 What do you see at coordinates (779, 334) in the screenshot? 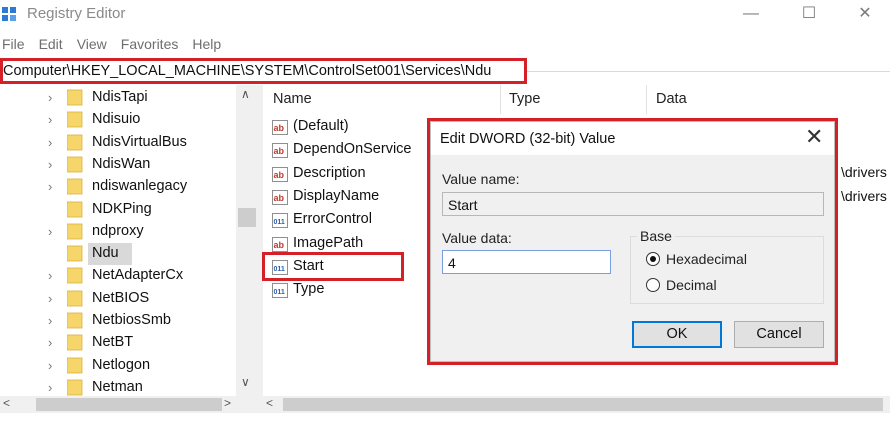
I see `cancel-button: Cancel` at bounding box center [779, 334].